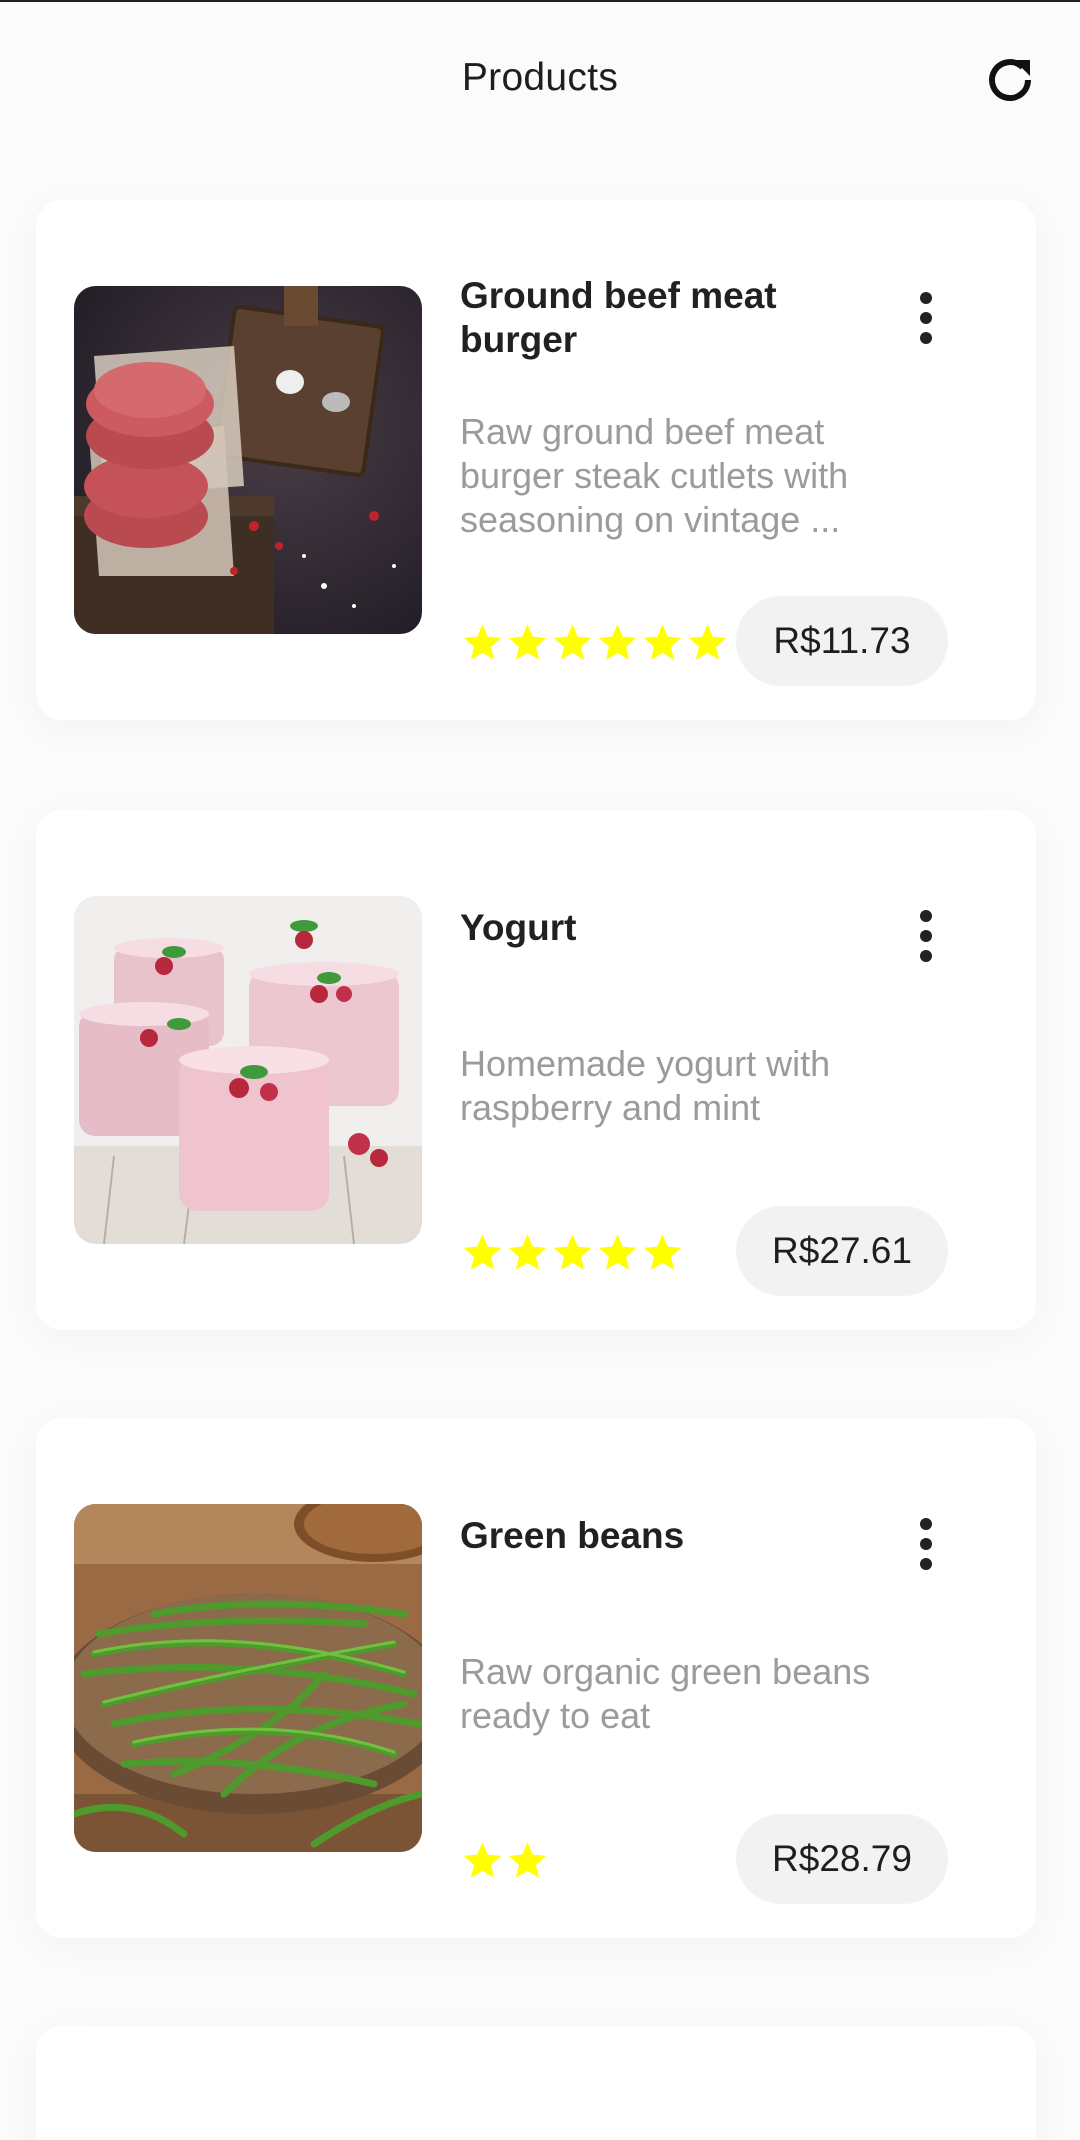  I want to click on product-description: Raw organic green beans ready to eat, so click(665, 1693).